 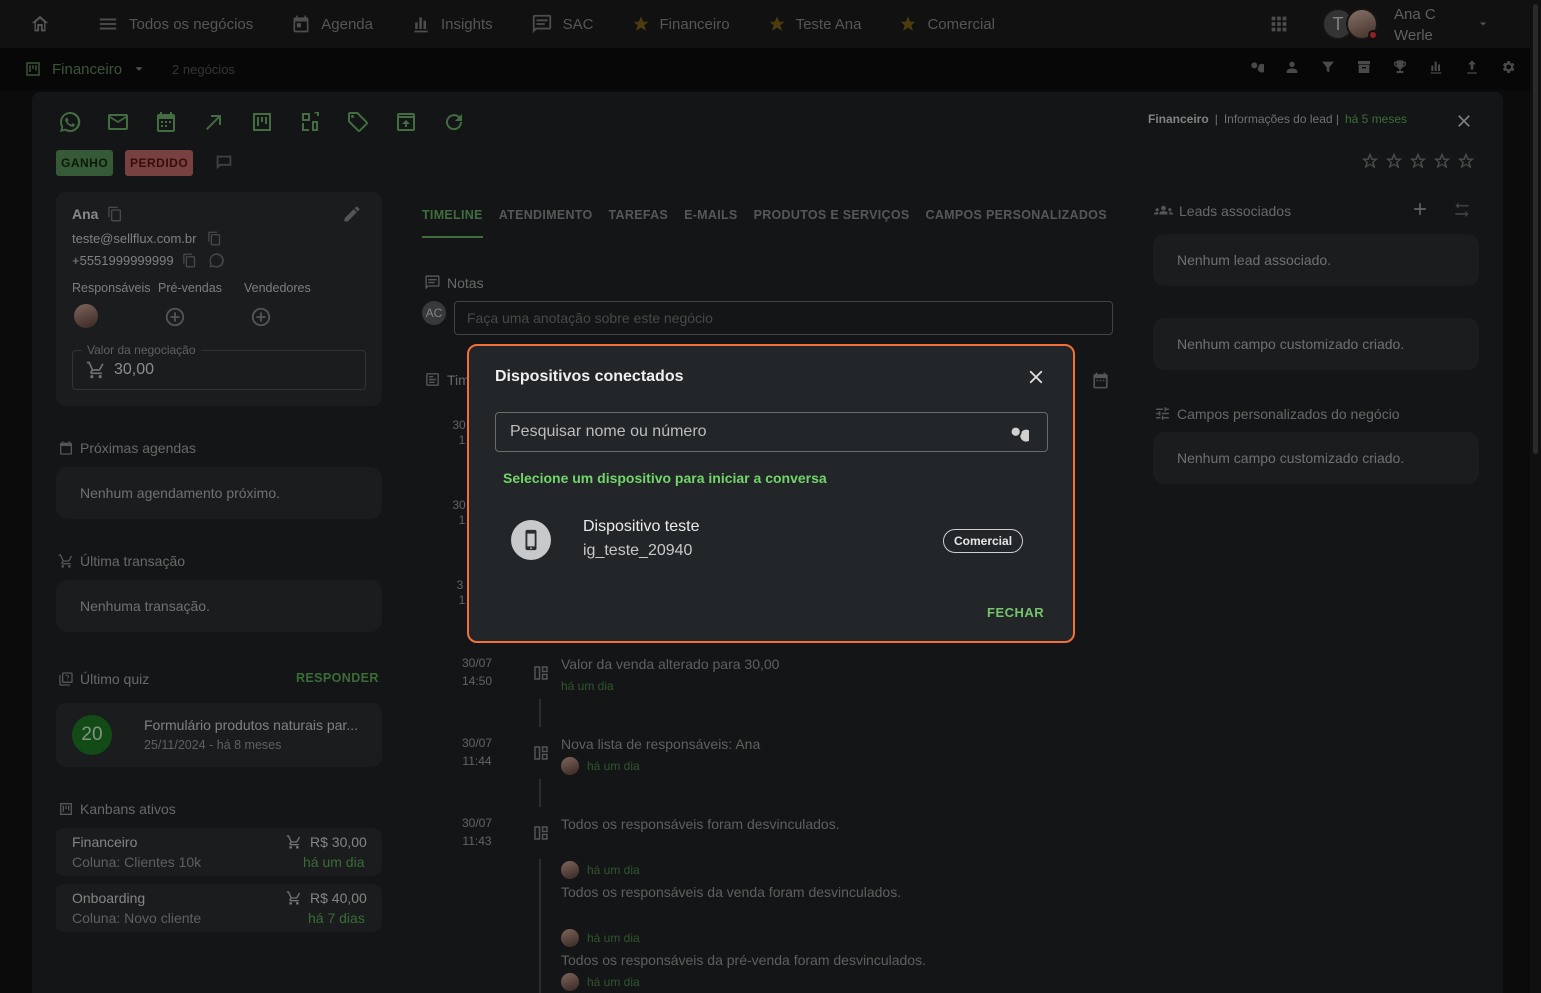 I want to click on close-icon, so click(x=1036, y=377).